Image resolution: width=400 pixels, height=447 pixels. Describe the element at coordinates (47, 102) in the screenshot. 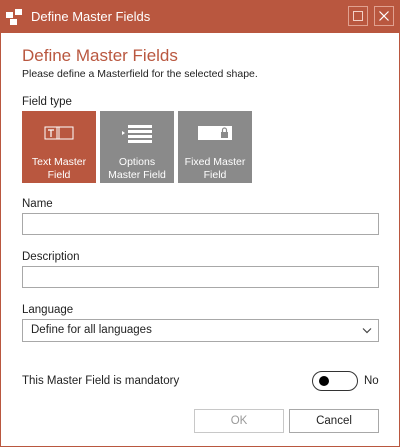

I see `field-type-label: Field type` at that location.